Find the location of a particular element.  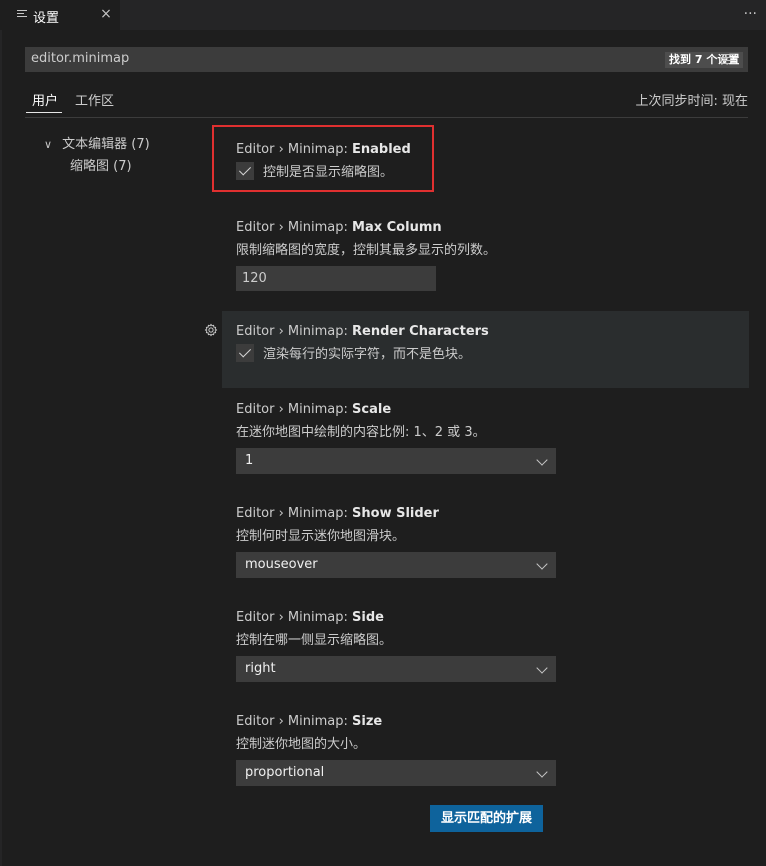

enabled-checkbox is located at coordinates (245, 170).